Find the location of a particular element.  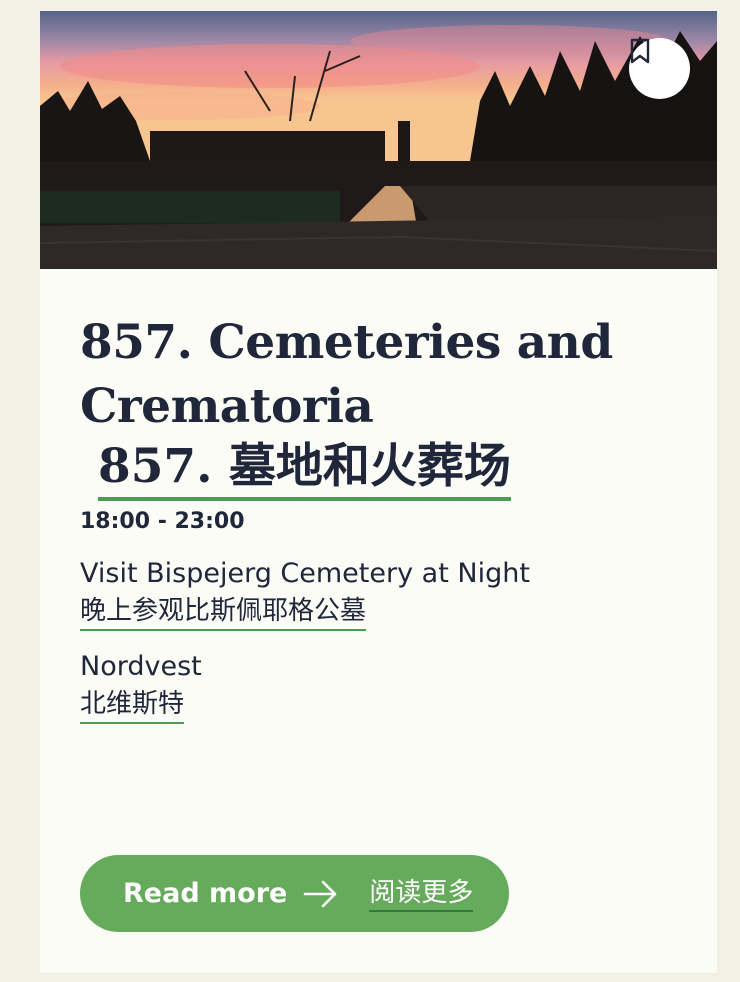

read-more-button: Read more 阅读更多 is located at coordinates (294, 893).